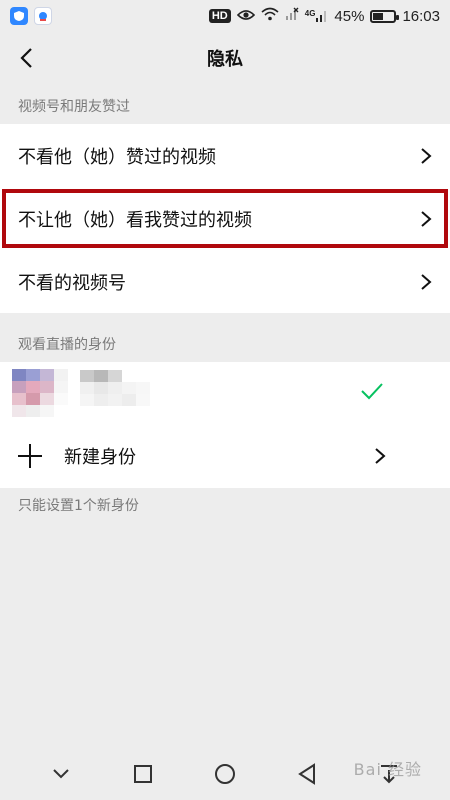 This screenshot has height=800, width=450. What do you see at coordinates (115, 388) in the screenshot?
I see `identity-name-blurred` at bounding box center [115, 388].